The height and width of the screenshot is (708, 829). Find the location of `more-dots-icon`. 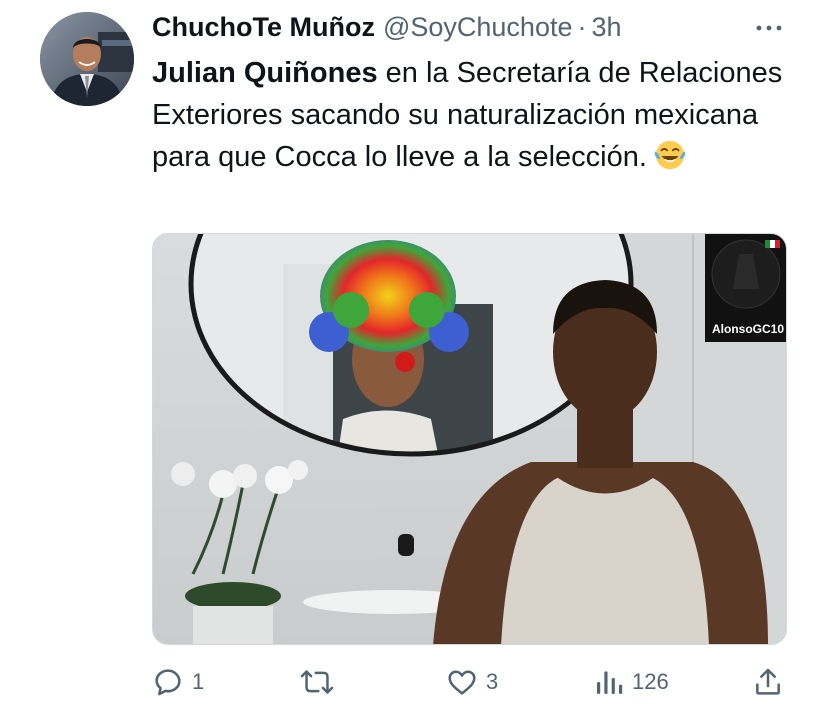

more-dots-icon is located at coordinates (769, 28).